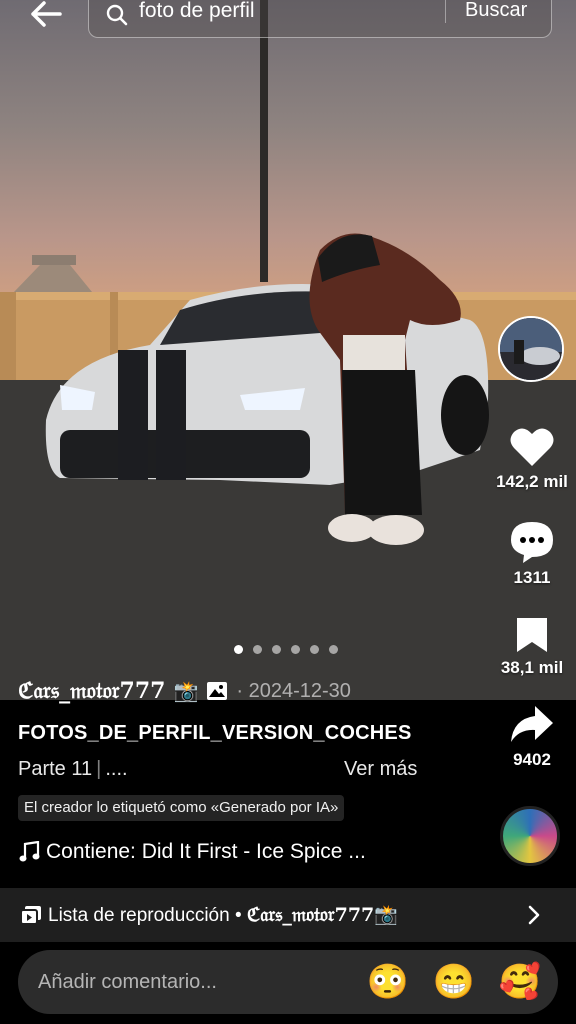  I want to click on part-label: Parte 11, so click(55, 769).